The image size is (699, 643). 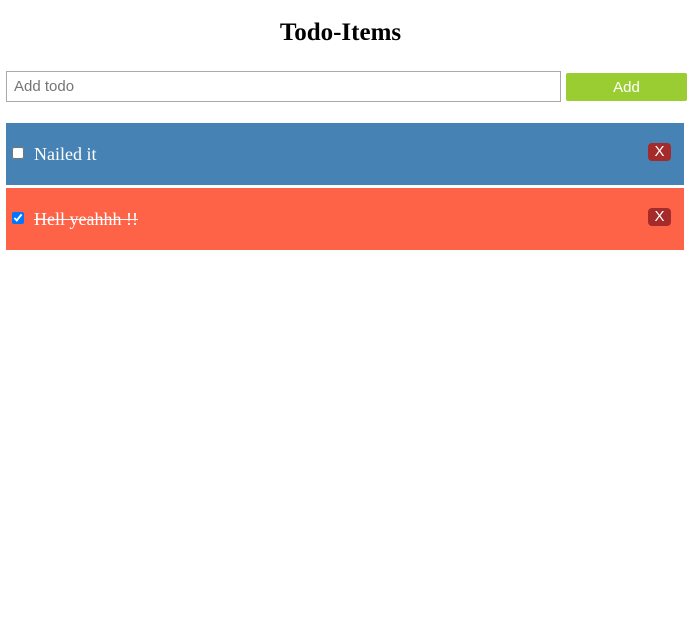 I want to click on todo-item: Hell yeahhh !! X, so click(x=345, y=219).